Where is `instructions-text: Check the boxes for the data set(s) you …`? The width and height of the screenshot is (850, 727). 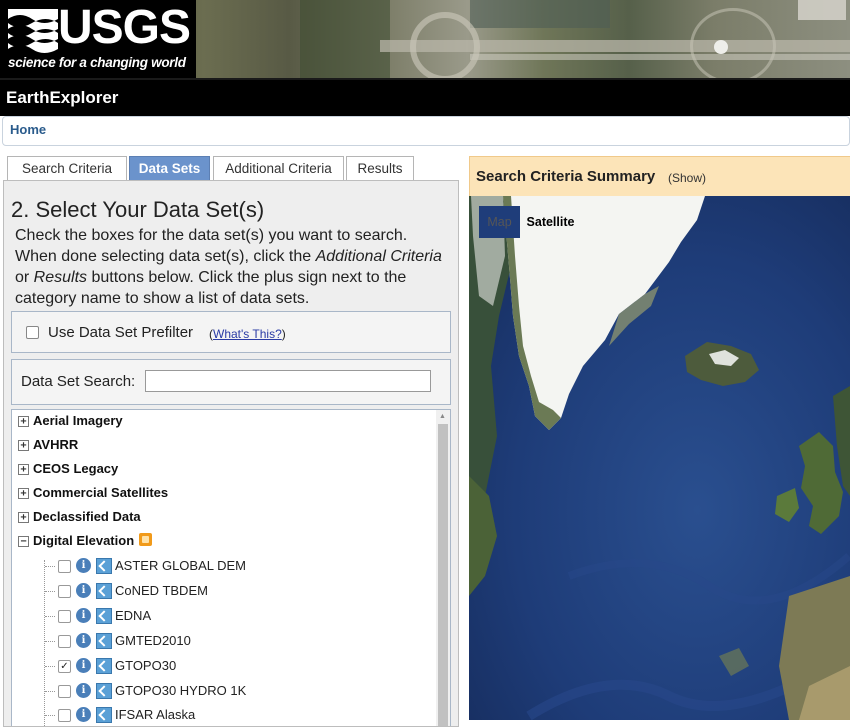 instructions-text: Check the boxes for the data set(s) you … is located at coordinates (233, 267).